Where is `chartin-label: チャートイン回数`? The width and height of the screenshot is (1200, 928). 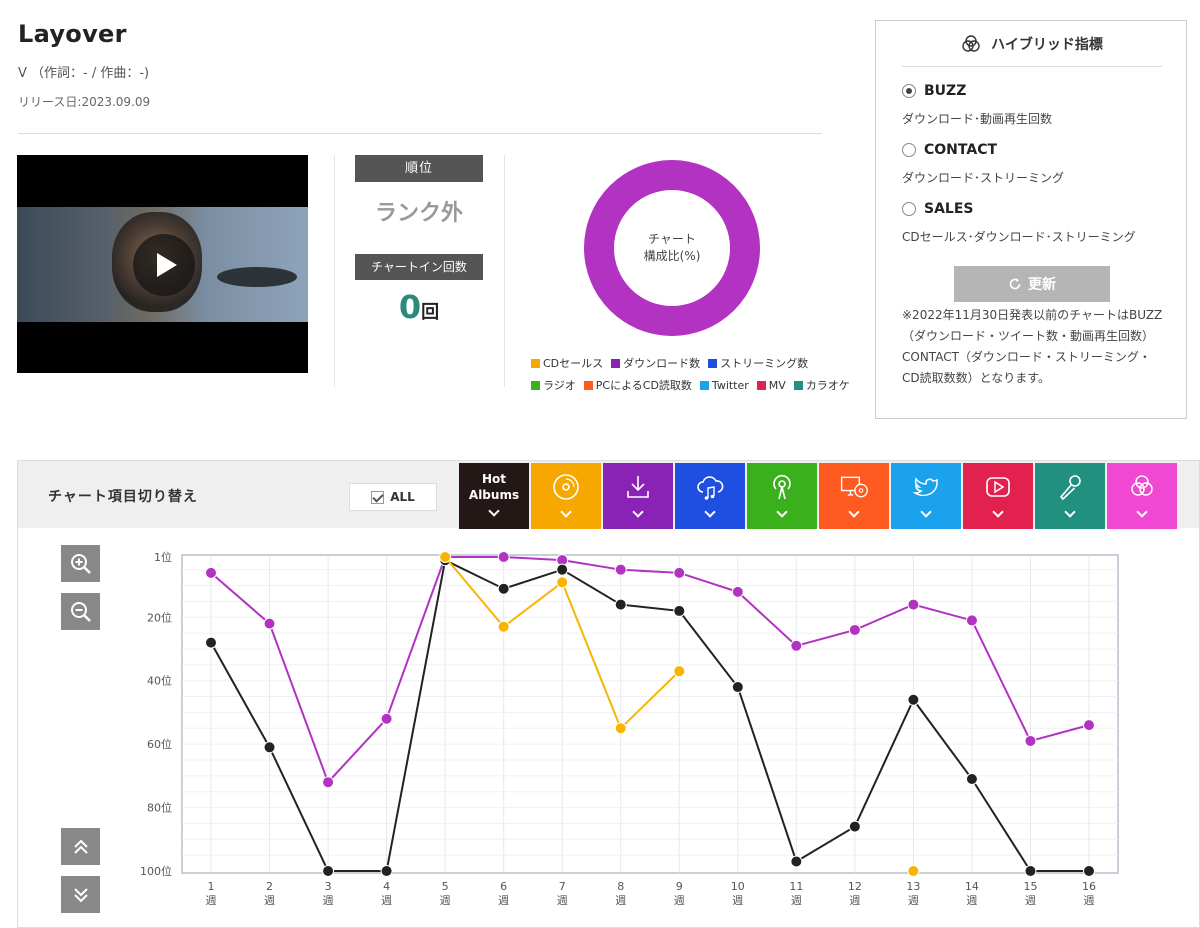 chartin-label: チャートイン回数 is located at coordinates (419, 267).